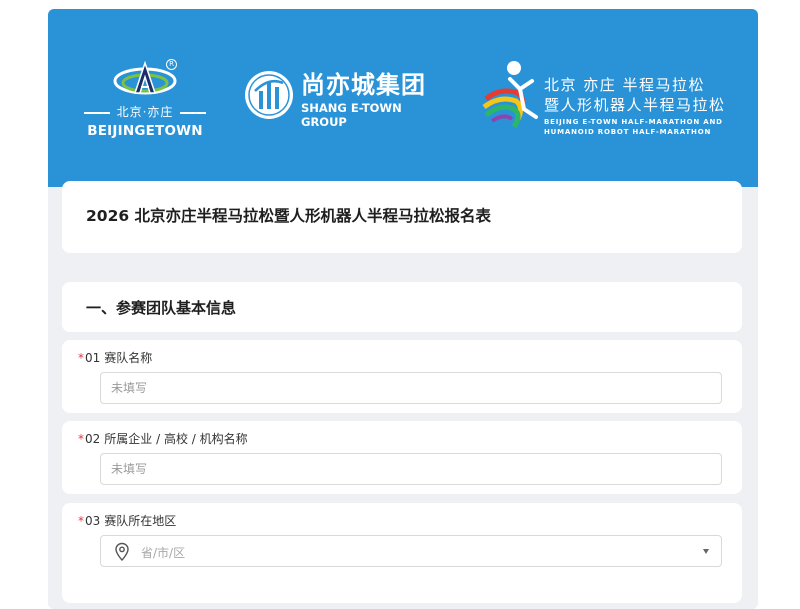 This screenshot has width=800, height=609. What do you see at coordinates (122, 552) in the screenshot?
I see `map-pin-icon` at bounding box center [122, 552].